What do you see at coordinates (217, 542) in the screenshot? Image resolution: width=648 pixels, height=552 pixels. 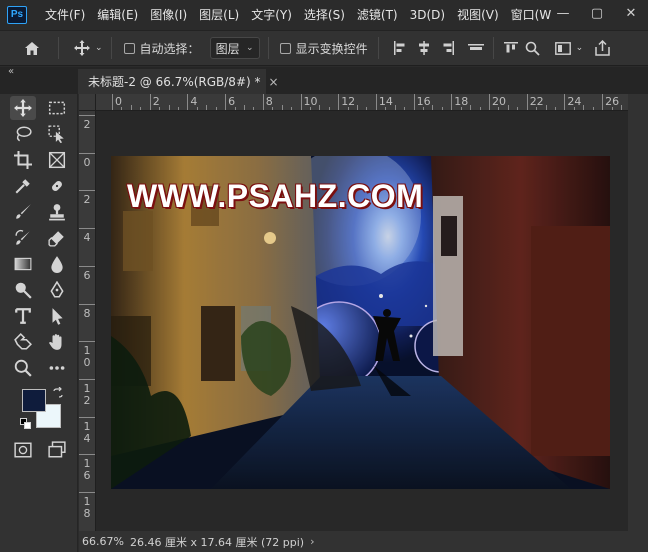 I see `document-info: 26.46 厘米 x 17.64 厘米 (72 ppi)` at bounding box center [217, 542].